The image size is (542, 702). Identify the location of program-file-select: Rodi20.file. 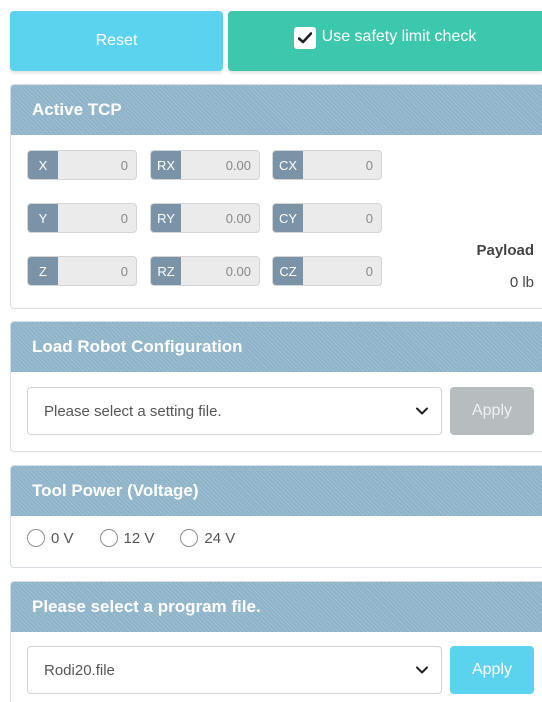
(234, 670).